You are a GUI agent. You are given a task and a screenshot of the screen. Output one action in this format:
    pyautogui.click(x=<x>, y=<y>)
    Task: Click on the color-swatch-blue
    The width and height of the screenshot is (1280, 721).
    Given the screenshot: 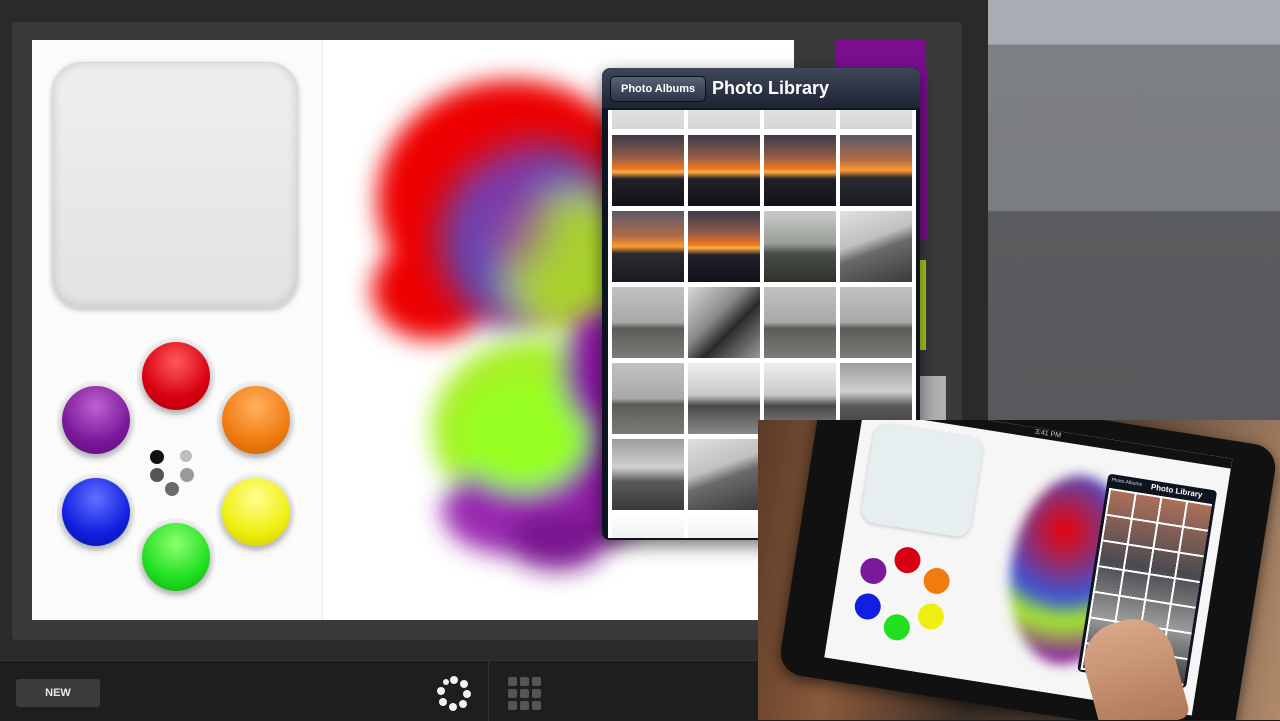 What is the action you would take?
    pyautogui.click(x=96, y=512)
    